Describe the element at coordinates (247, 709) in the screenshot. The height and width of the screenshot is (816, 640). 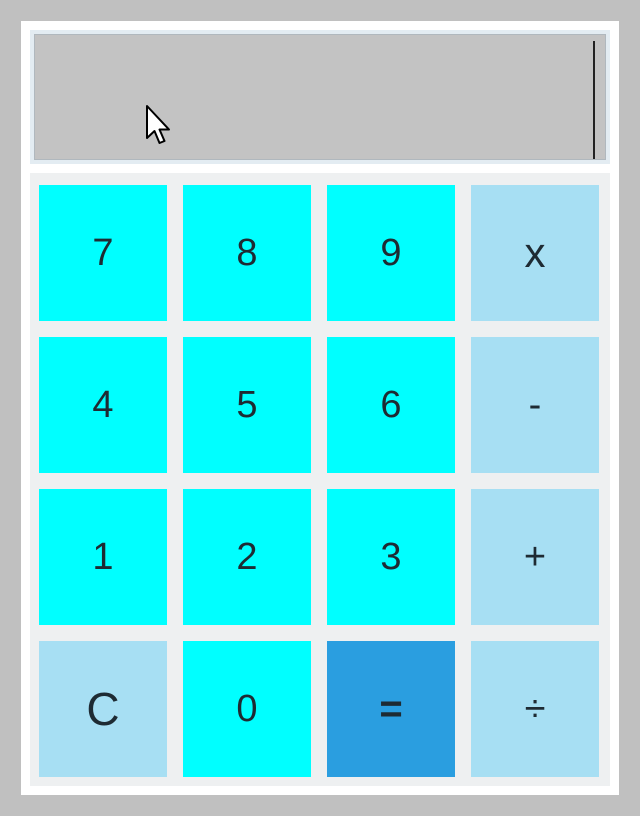
I see `key-0: 0` at that location.